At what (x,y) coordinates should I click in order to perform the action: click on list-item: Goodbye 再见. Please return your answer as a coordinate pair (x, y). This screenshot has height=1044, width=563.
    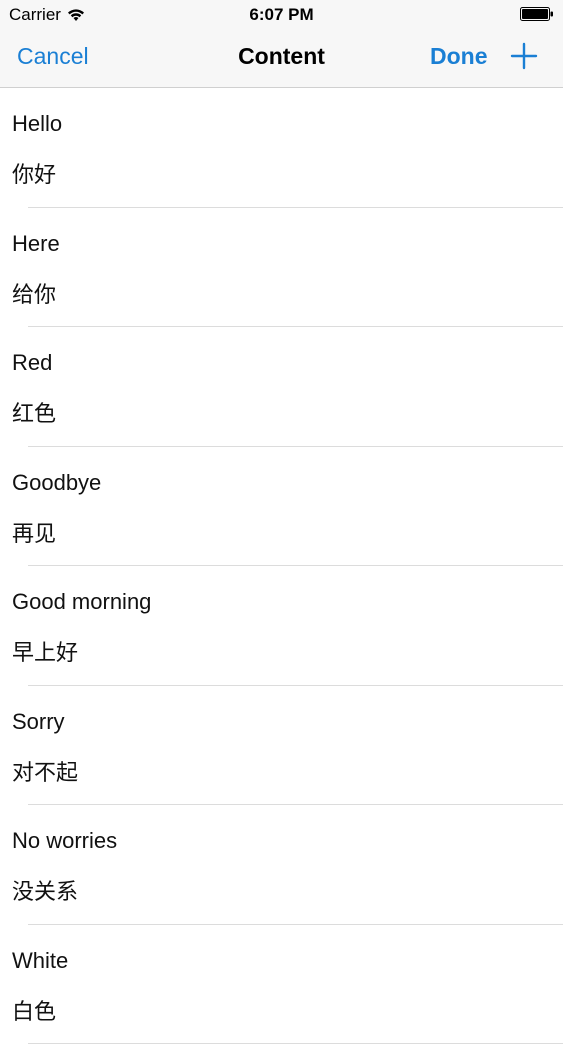
    Looking at the image, I should click on (281, 507).